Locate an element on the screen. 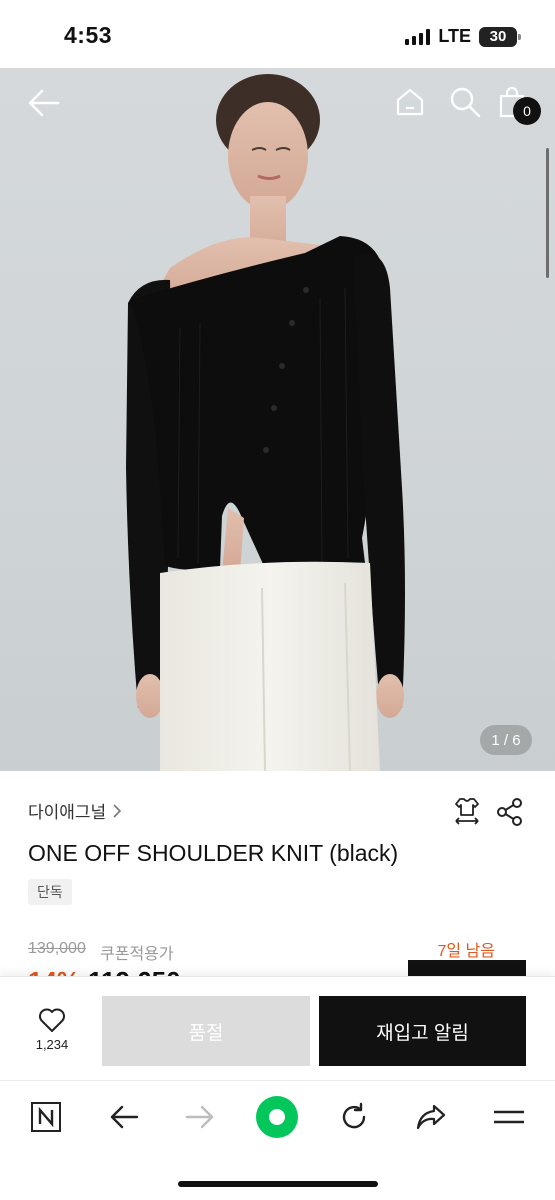 The image size is (555, 1200). brand-name: 다이애그널 is located at coordinates (67, 812).